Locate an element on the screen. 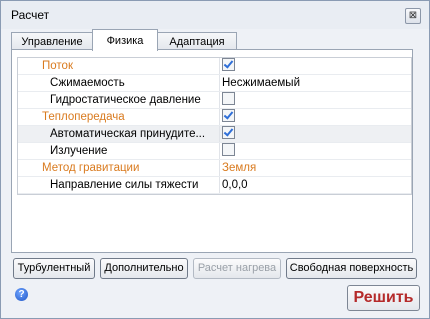 Image resolution: width=430 pixels, height=319 pixels. property-name: Сжимаемость is located at coordinates (87, 83).